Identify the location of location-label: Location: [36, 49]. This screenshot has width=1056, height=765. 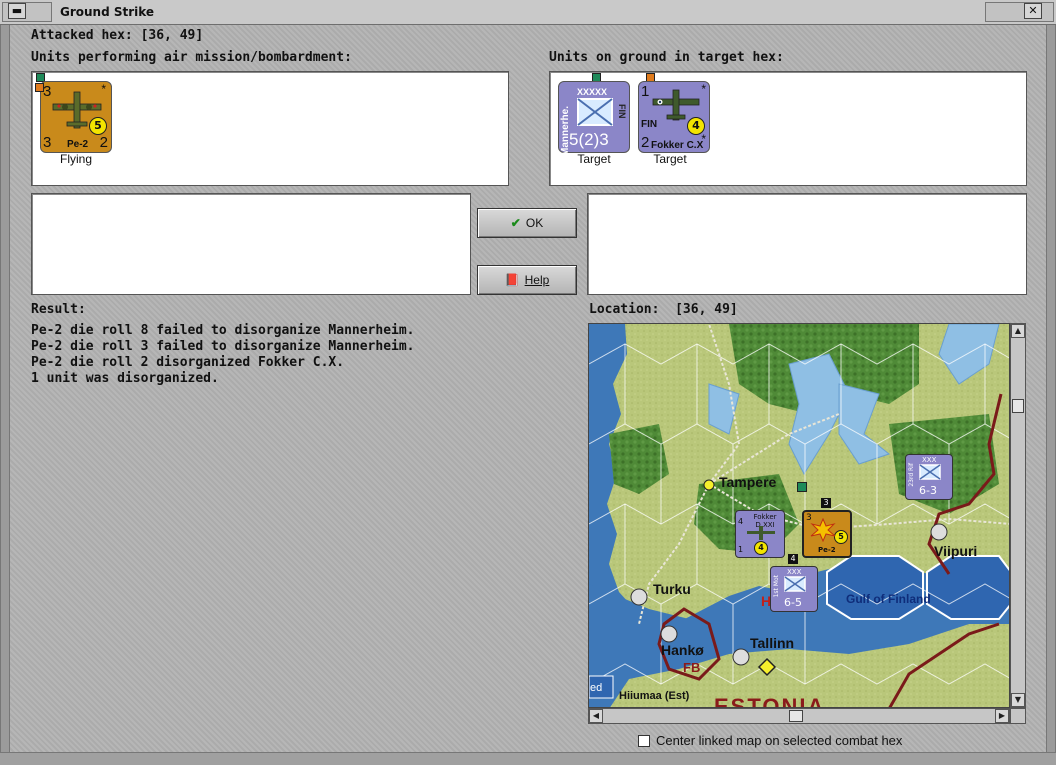
(663, 309).